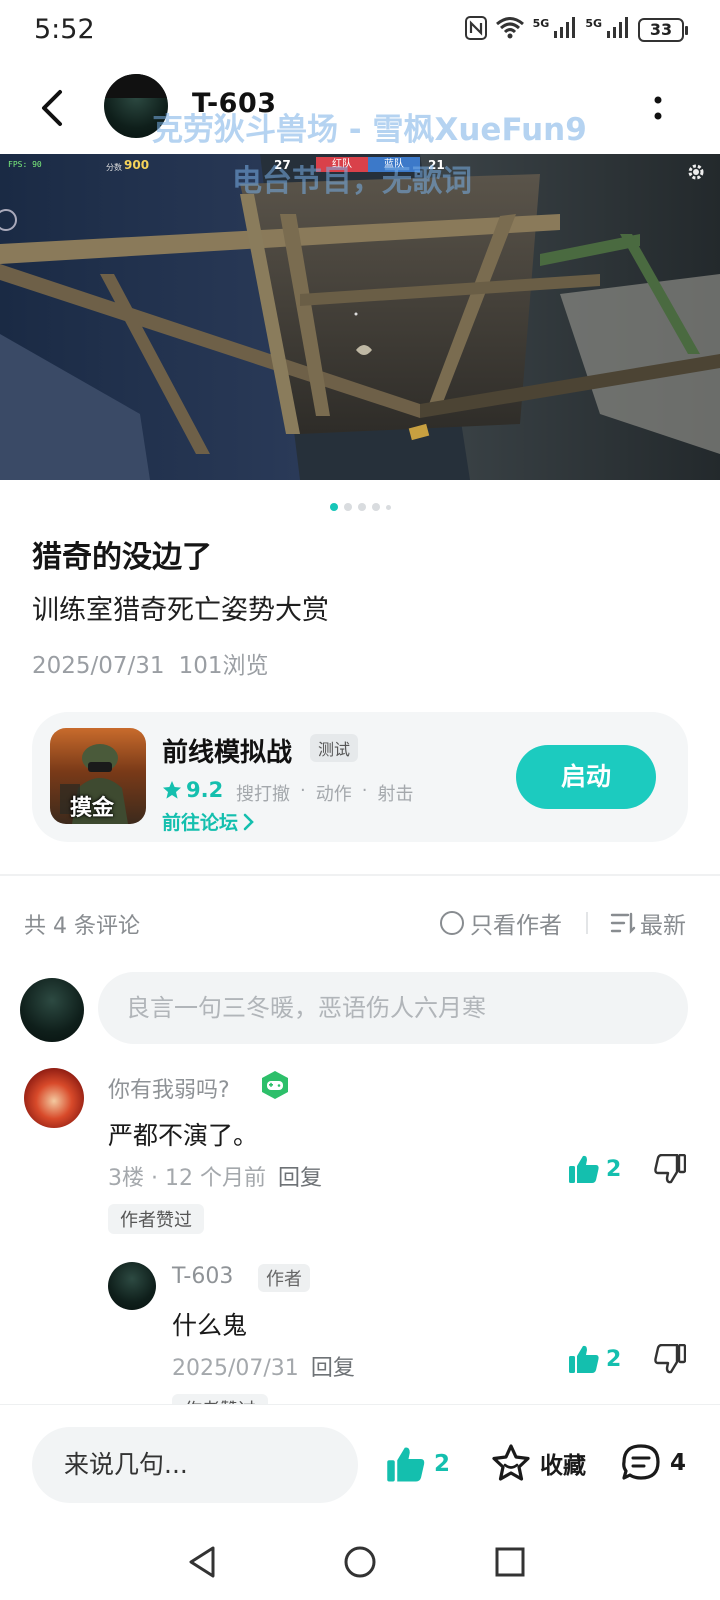 This screenshot has height=1600, width=720. What do you see at coordinates (82, 926) in the screenshot?
I see `comment-count: 共 4 条评论` at bounding box center [82, 926].